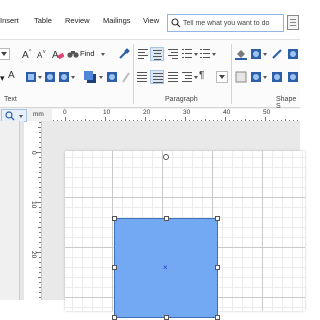  Describe the element at coordinates (217, 317) in the screenshot. I see `resize-handle-bottom-right` at that location.